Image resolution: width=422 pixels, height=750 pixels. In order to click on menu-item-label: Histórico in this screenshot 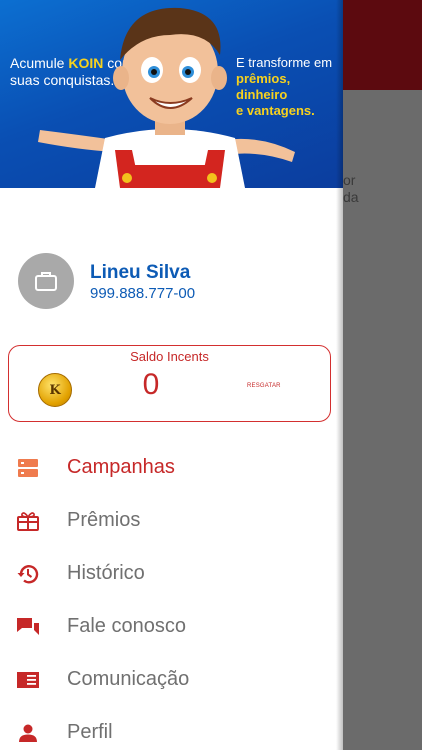, I will do `click(106, 573)`.